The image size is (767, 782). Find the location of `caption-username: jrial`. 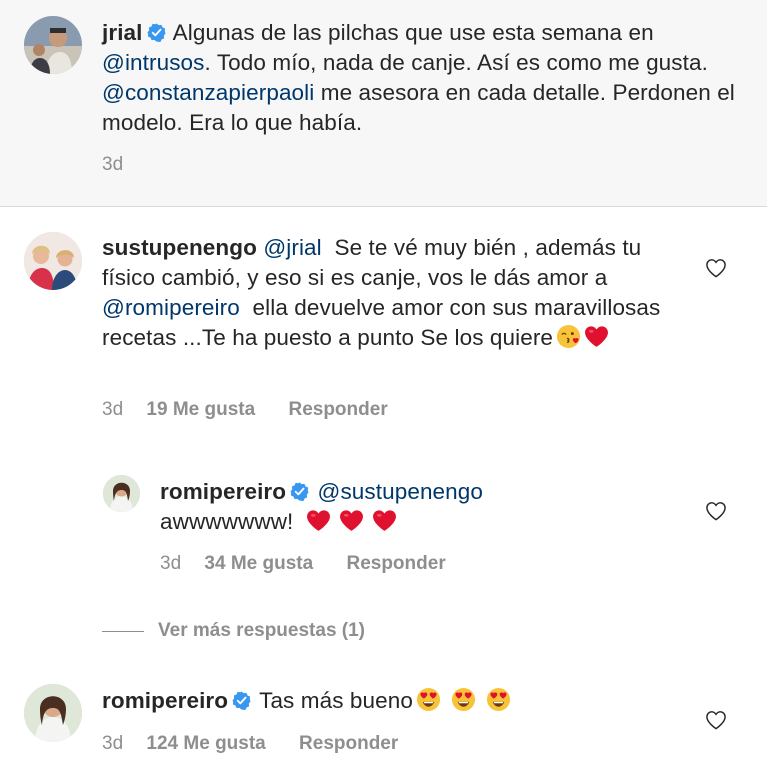

caption-username: jrial is located at coordinates (122, 32).